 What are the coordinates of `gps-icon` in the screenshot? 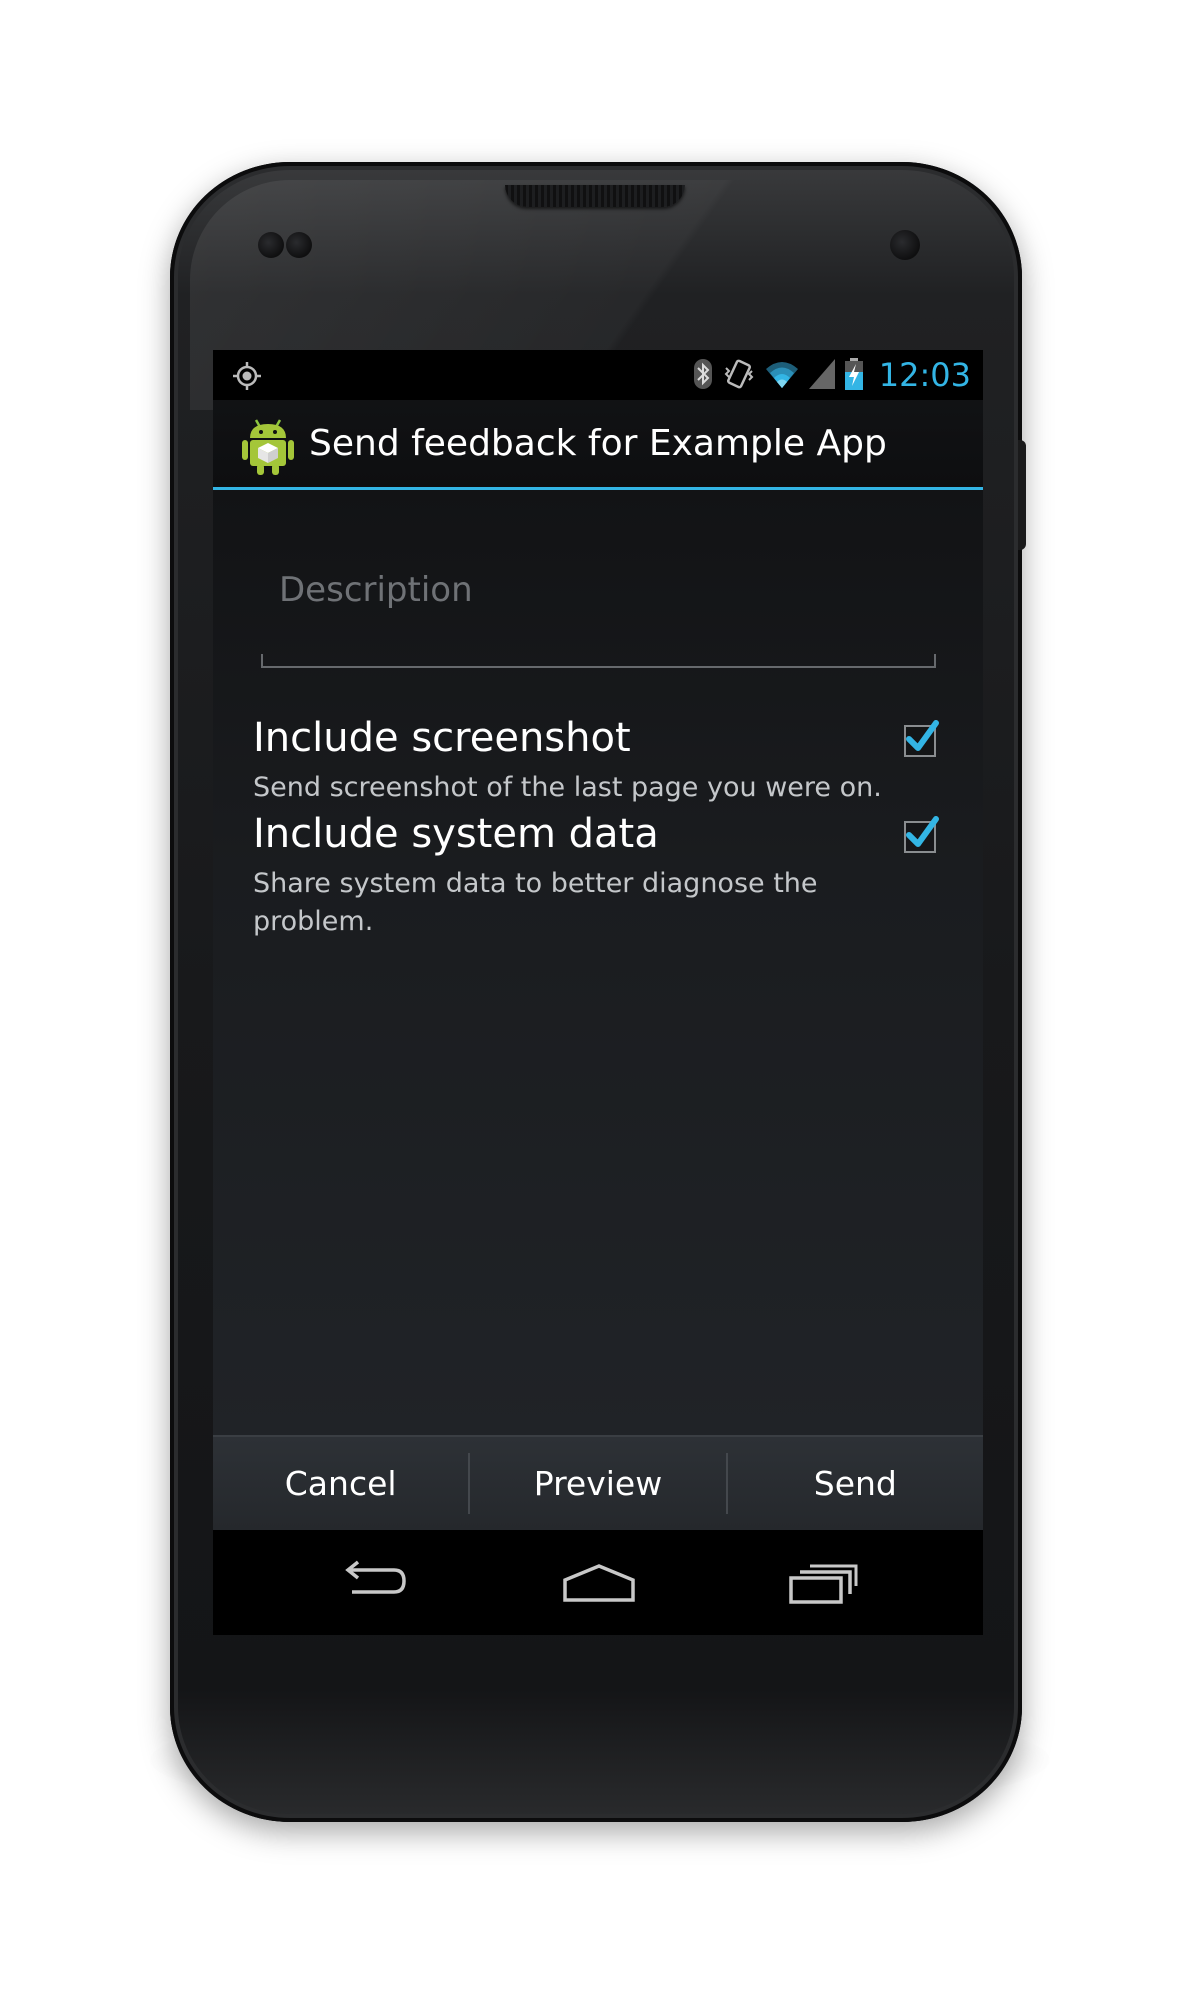 It's located at (247, 376).